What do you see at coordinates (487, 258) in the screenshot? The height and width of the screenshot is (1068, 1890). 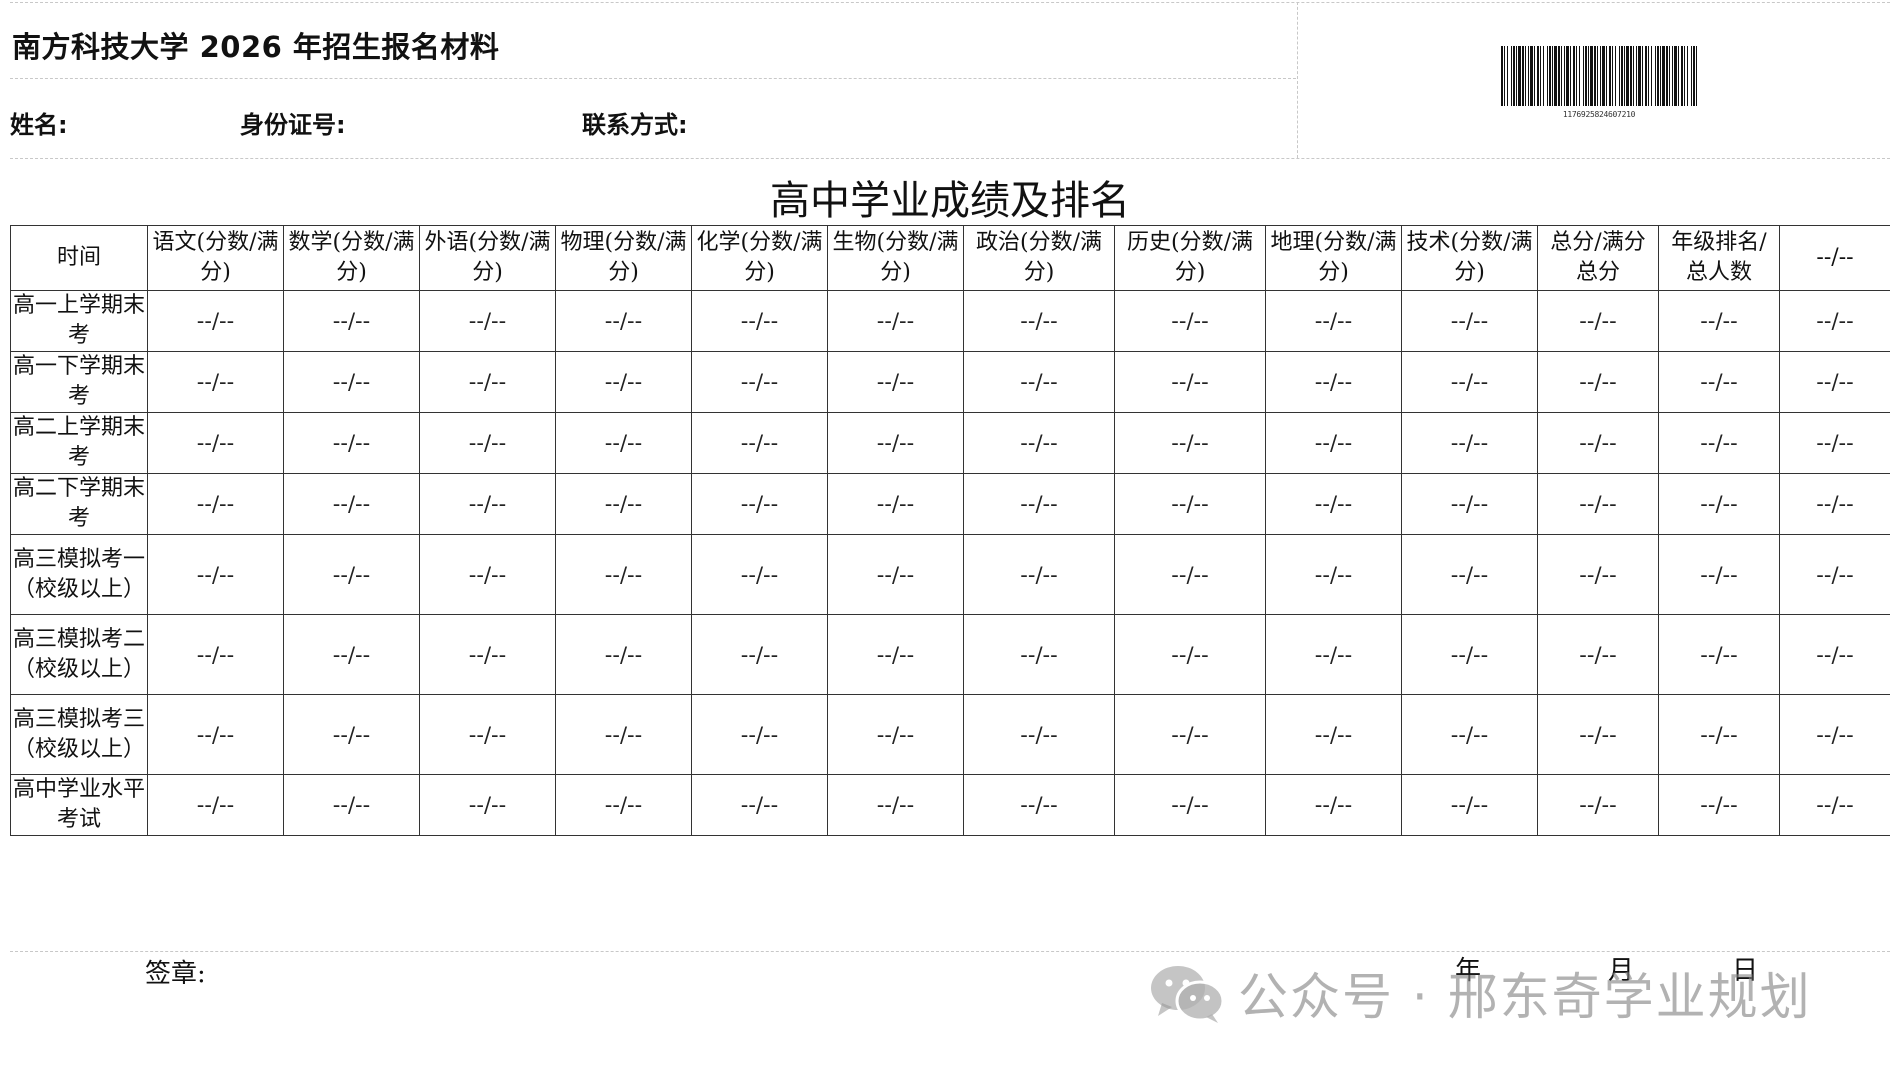 I see `column-header: 外语(分数/满分)` at bounding box center [487, 258].